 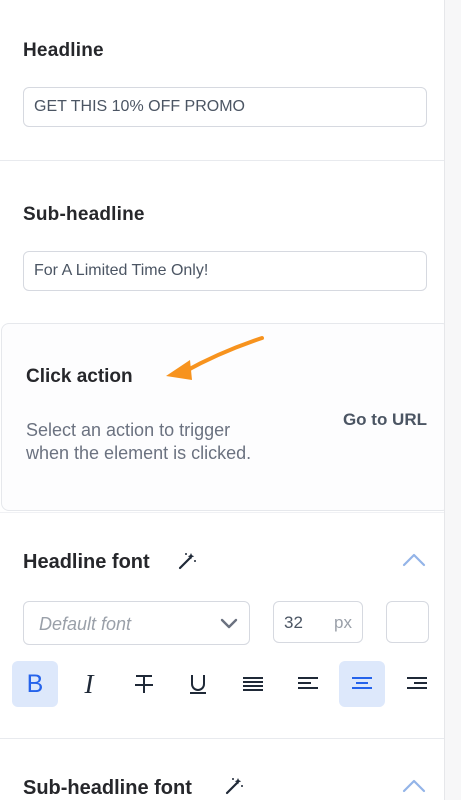 What do you see at coordinates (385, 420) in the screenshot?
I see `click-action-select: Go to URL` at bounding box center [385, 420].